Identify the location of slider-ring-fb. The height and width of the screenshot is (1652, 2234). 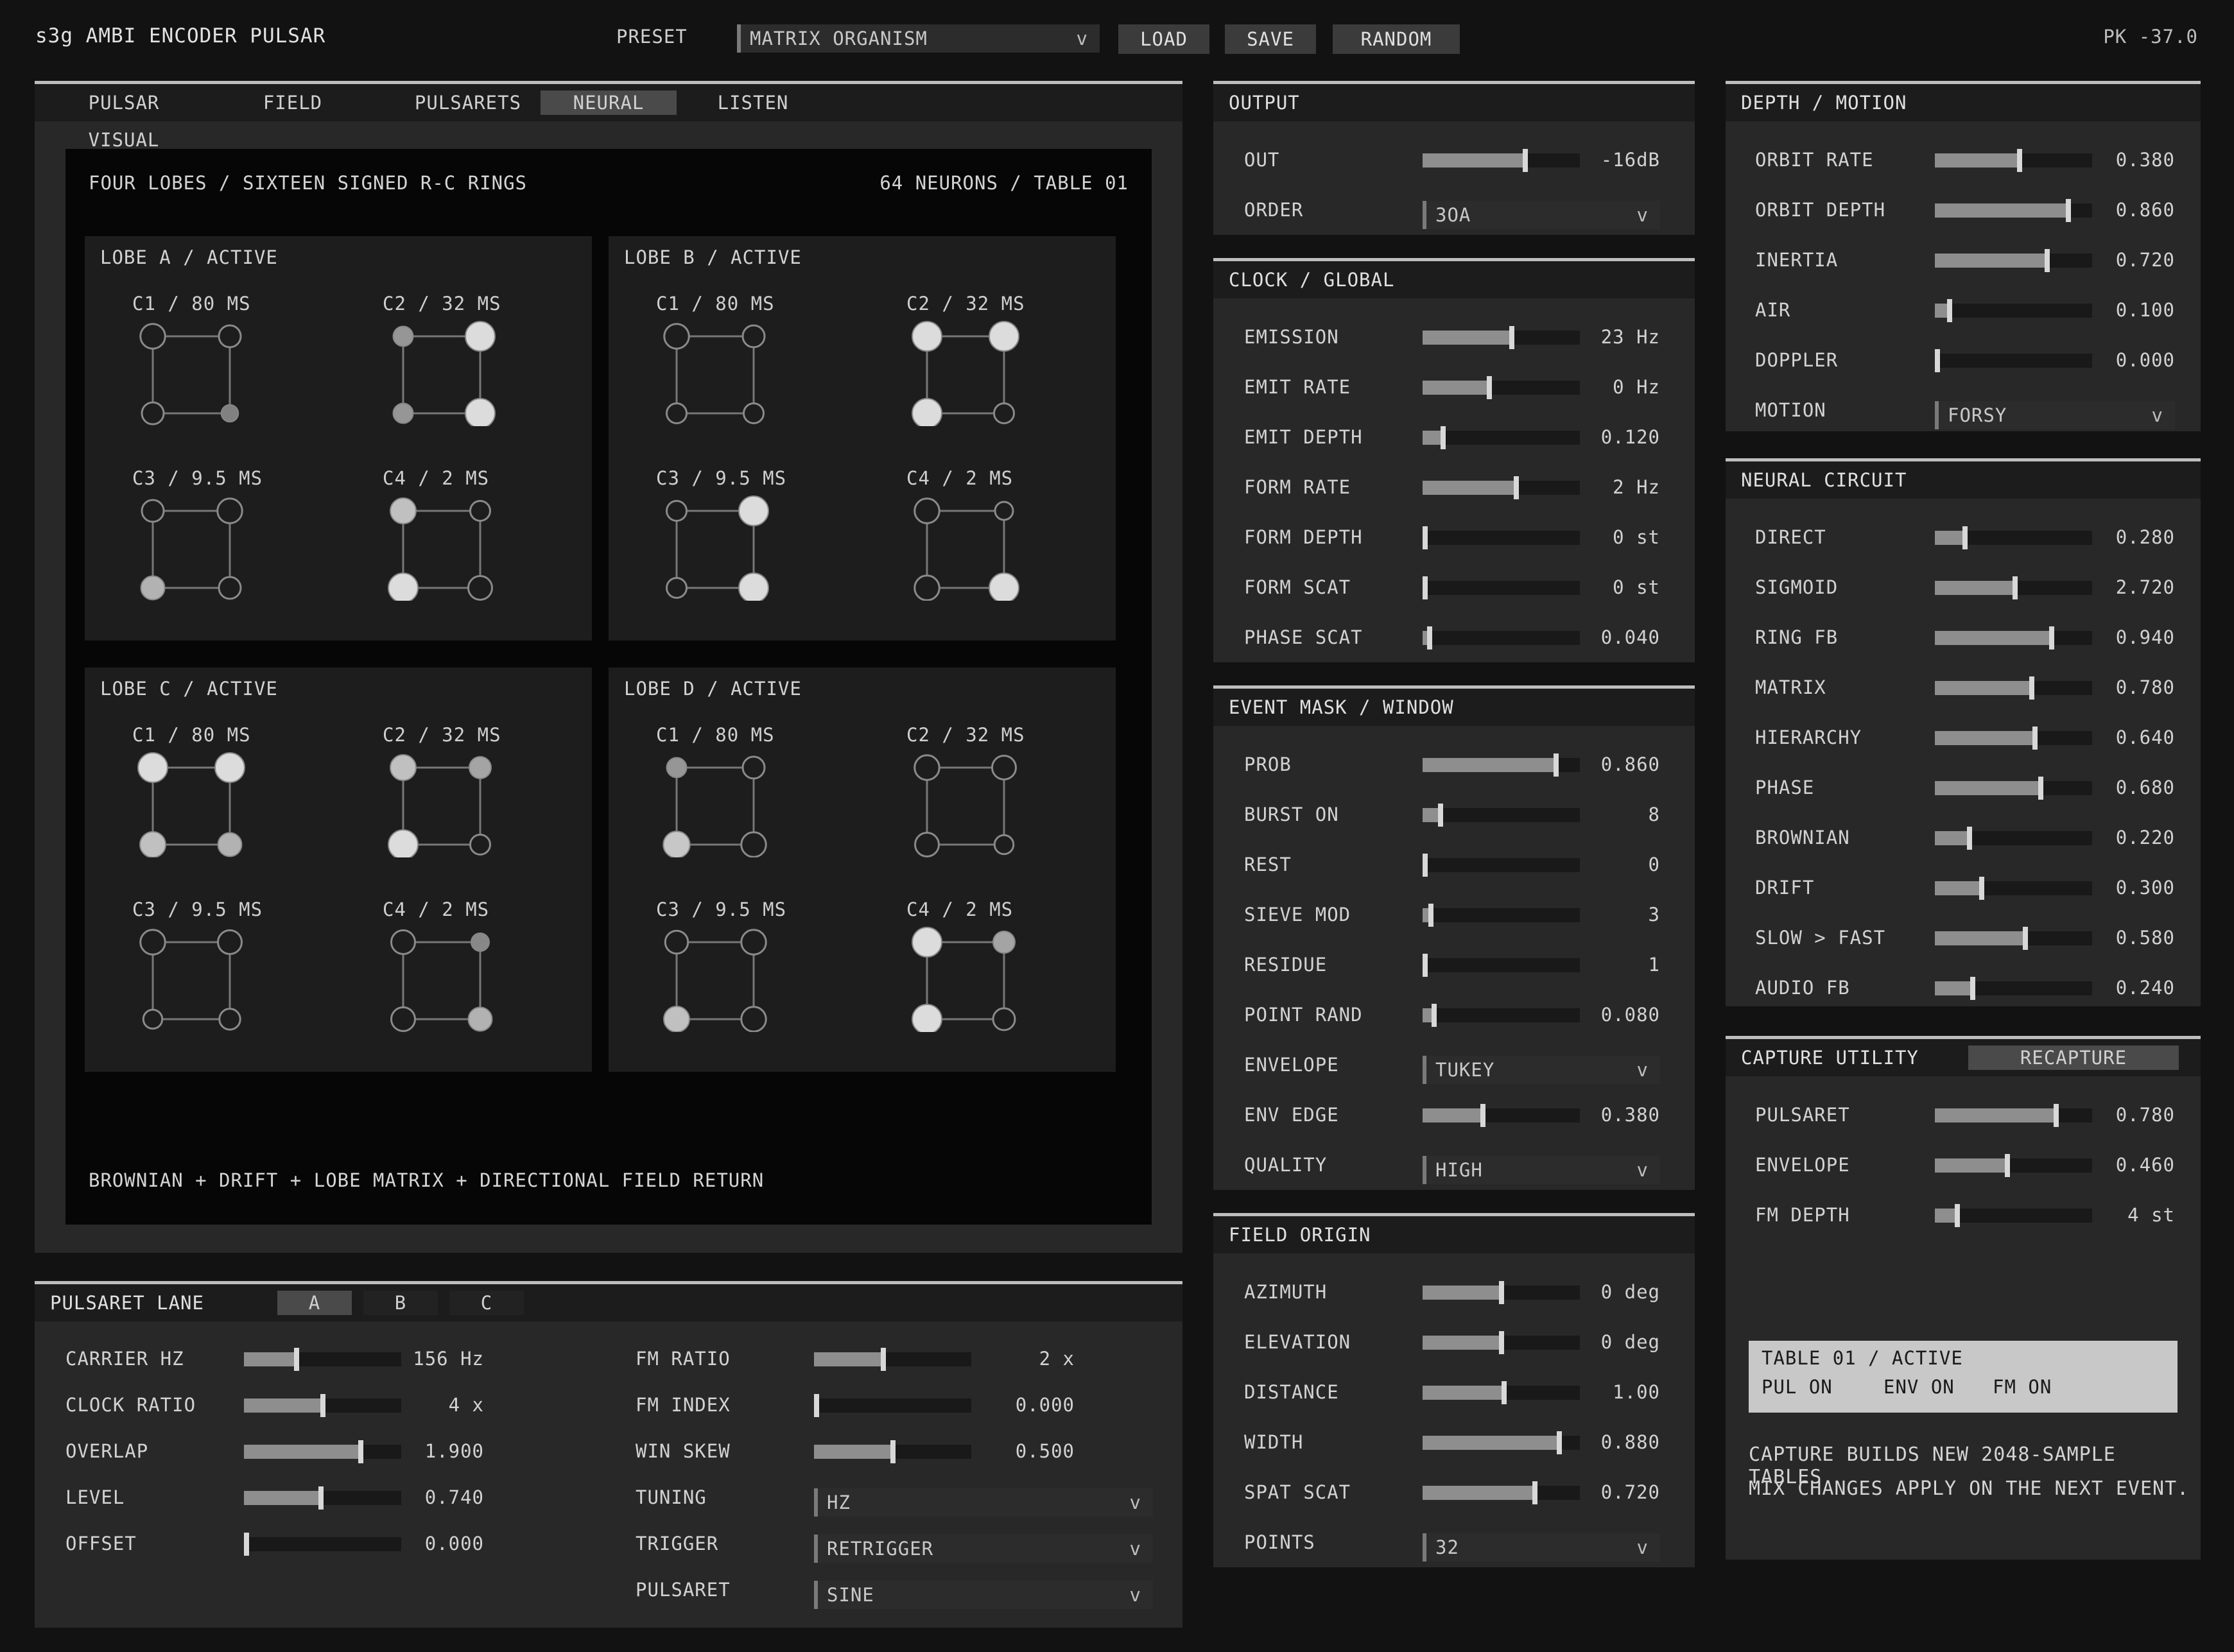
(2014, 638).